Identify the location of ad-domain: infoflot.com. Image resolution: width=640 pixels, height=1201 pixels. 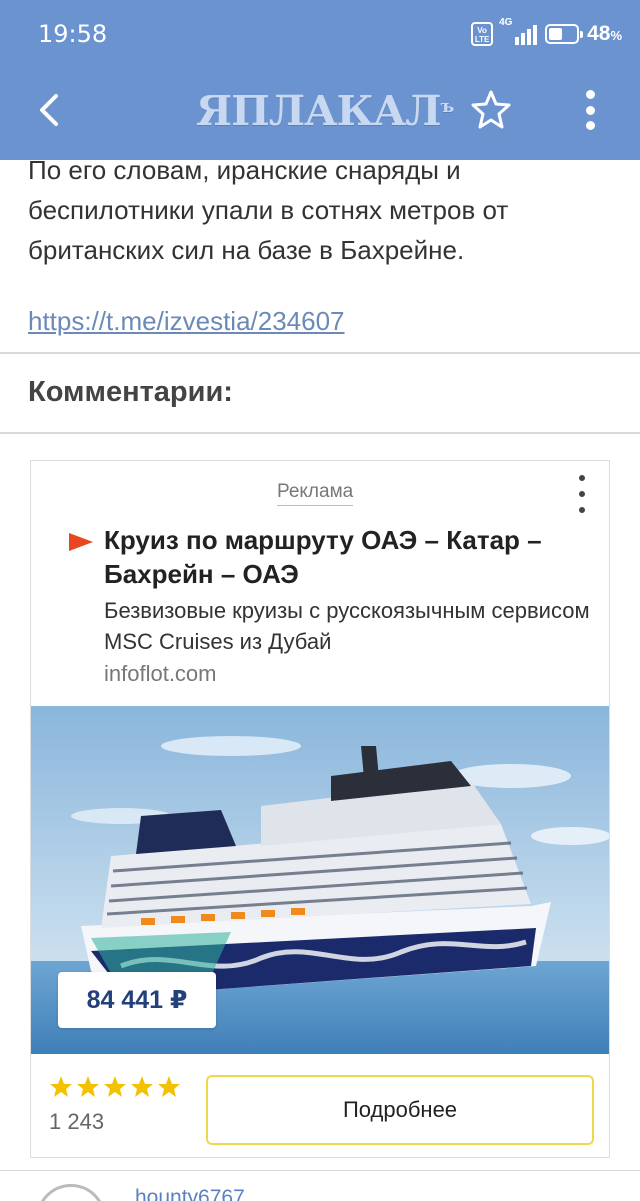
(160, 673).